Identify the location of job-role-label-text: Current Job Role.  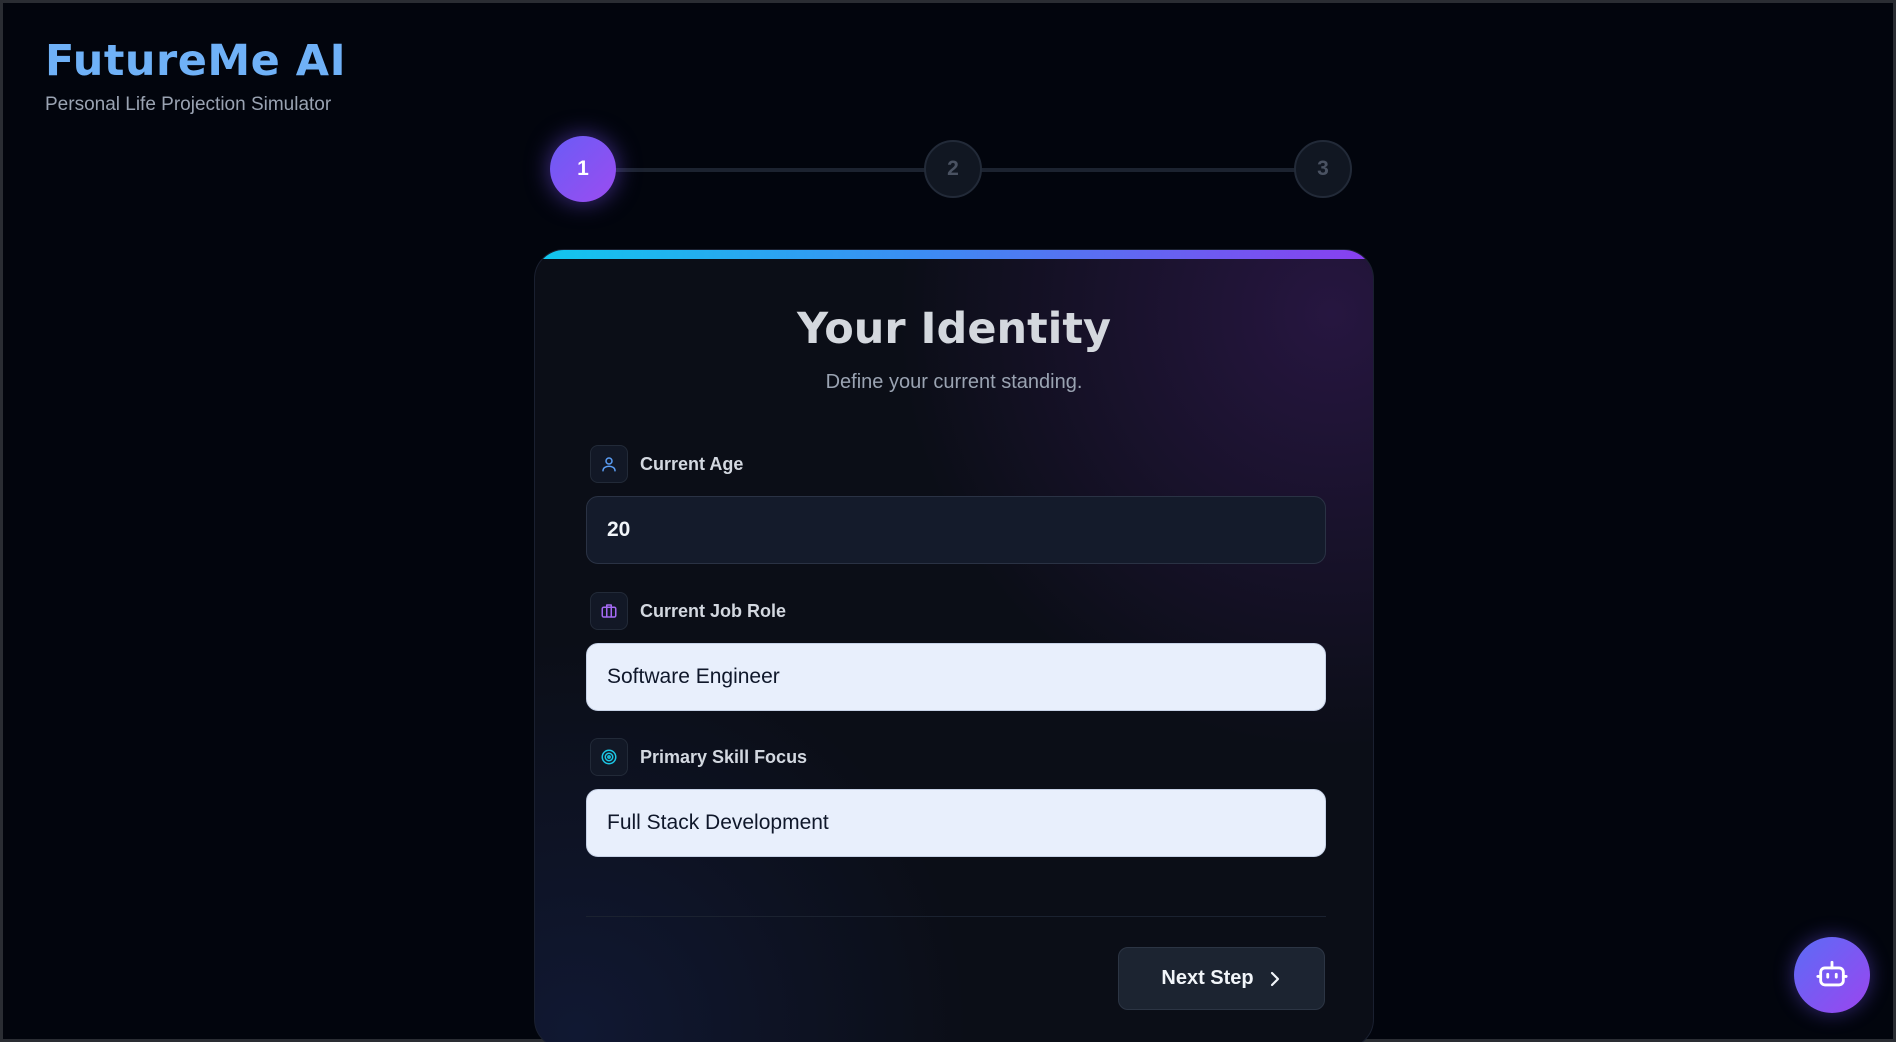
(713, 610).